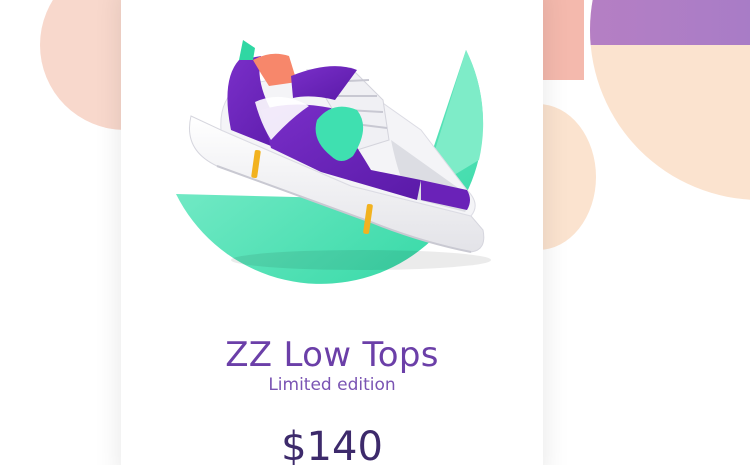 This screenshot has width=750, height=465. I want to click on decor-gradient-band, so click(670, 22).